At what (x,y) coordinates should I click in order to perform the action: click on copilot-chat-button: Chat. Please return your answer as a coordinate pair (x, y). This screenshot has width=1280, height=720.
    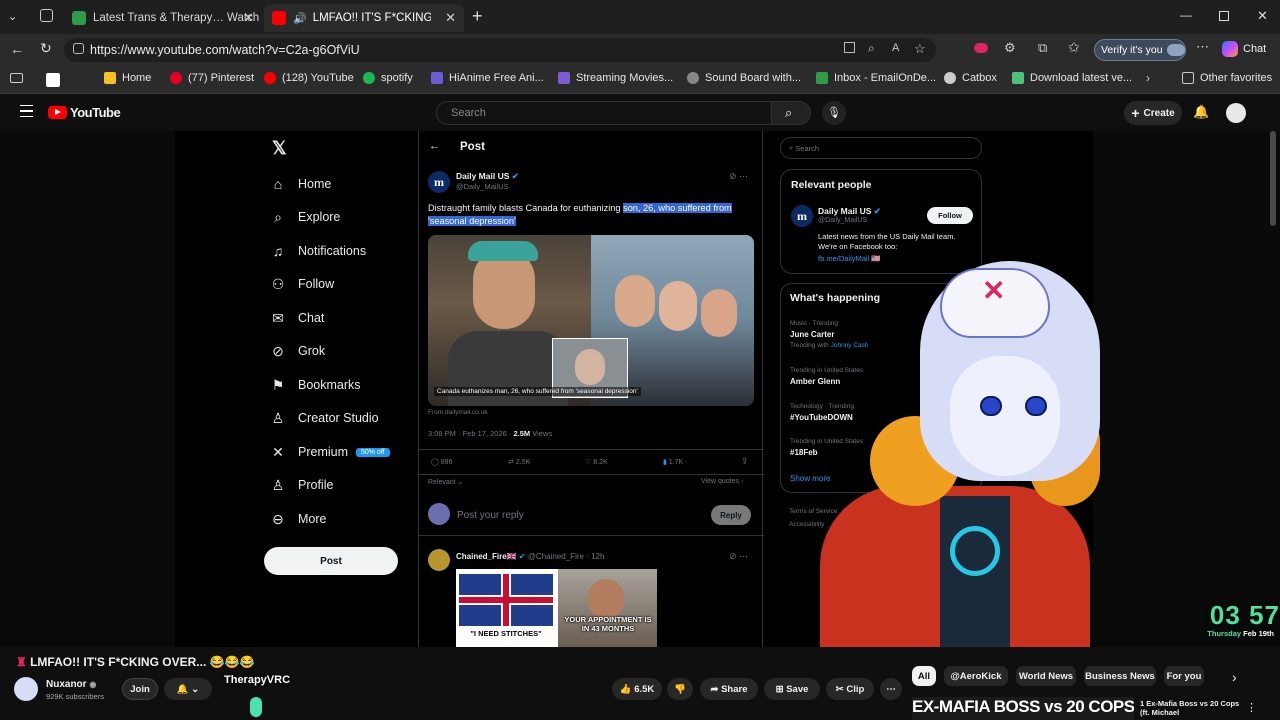
    Looking at the image, I should click on (1244, 49).